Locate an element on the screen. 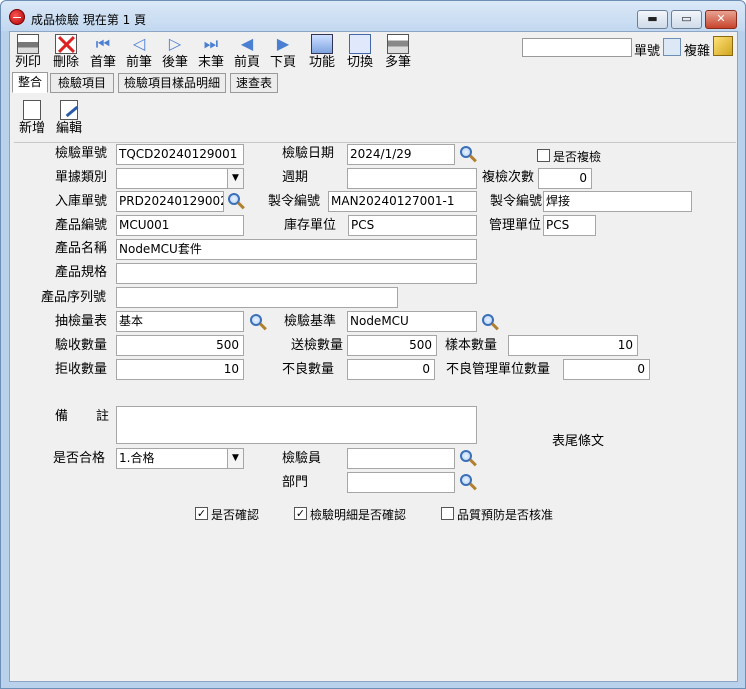 The height and width of the screenshot is (689, 746). qa-approve-label: 品質預防是否核准 is located at coordinates (505, 515).